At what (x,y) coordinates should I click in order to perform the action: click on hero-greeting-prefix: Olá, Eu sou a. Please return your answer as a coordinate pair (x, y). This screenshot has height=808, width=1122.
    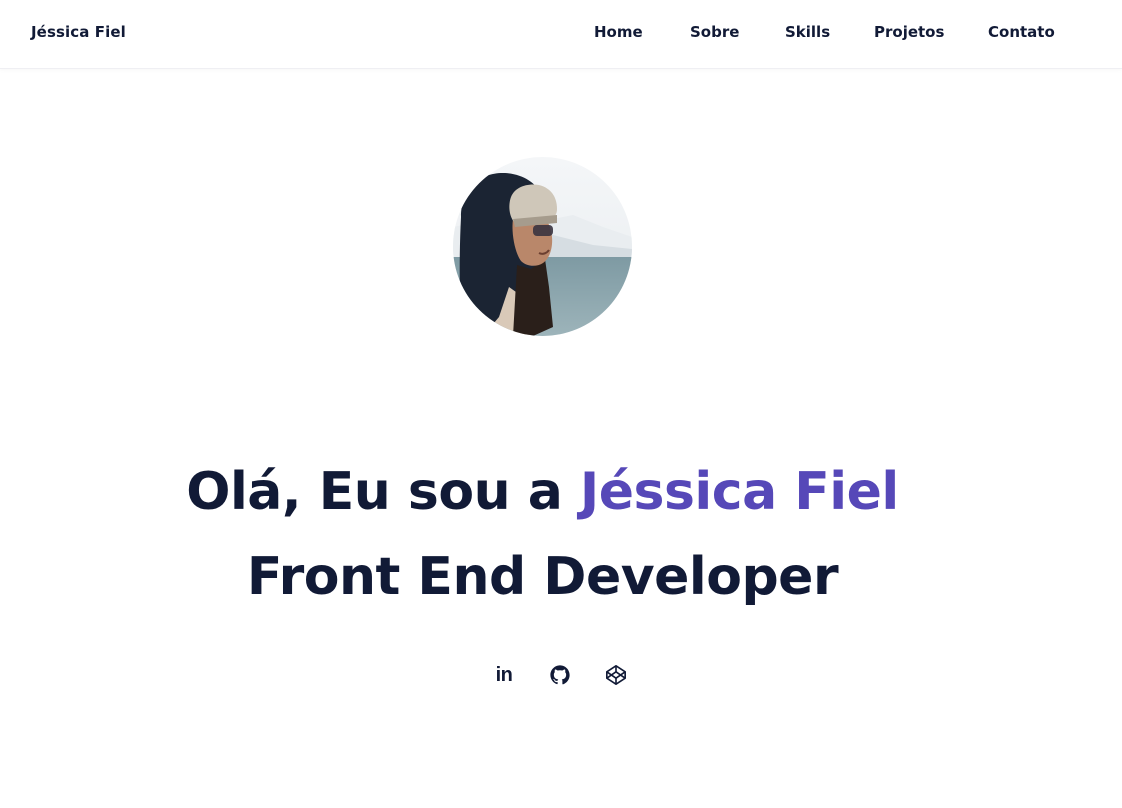
    Looking at the image, I should click on (383, 492).